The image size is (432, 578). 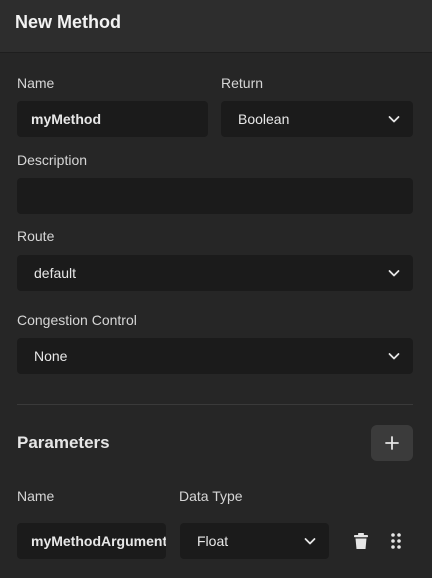 What do you see at coordinates (215, 356) in the screenshot?
I see `congestion-control-select: None` at bounding box center [215, 356].